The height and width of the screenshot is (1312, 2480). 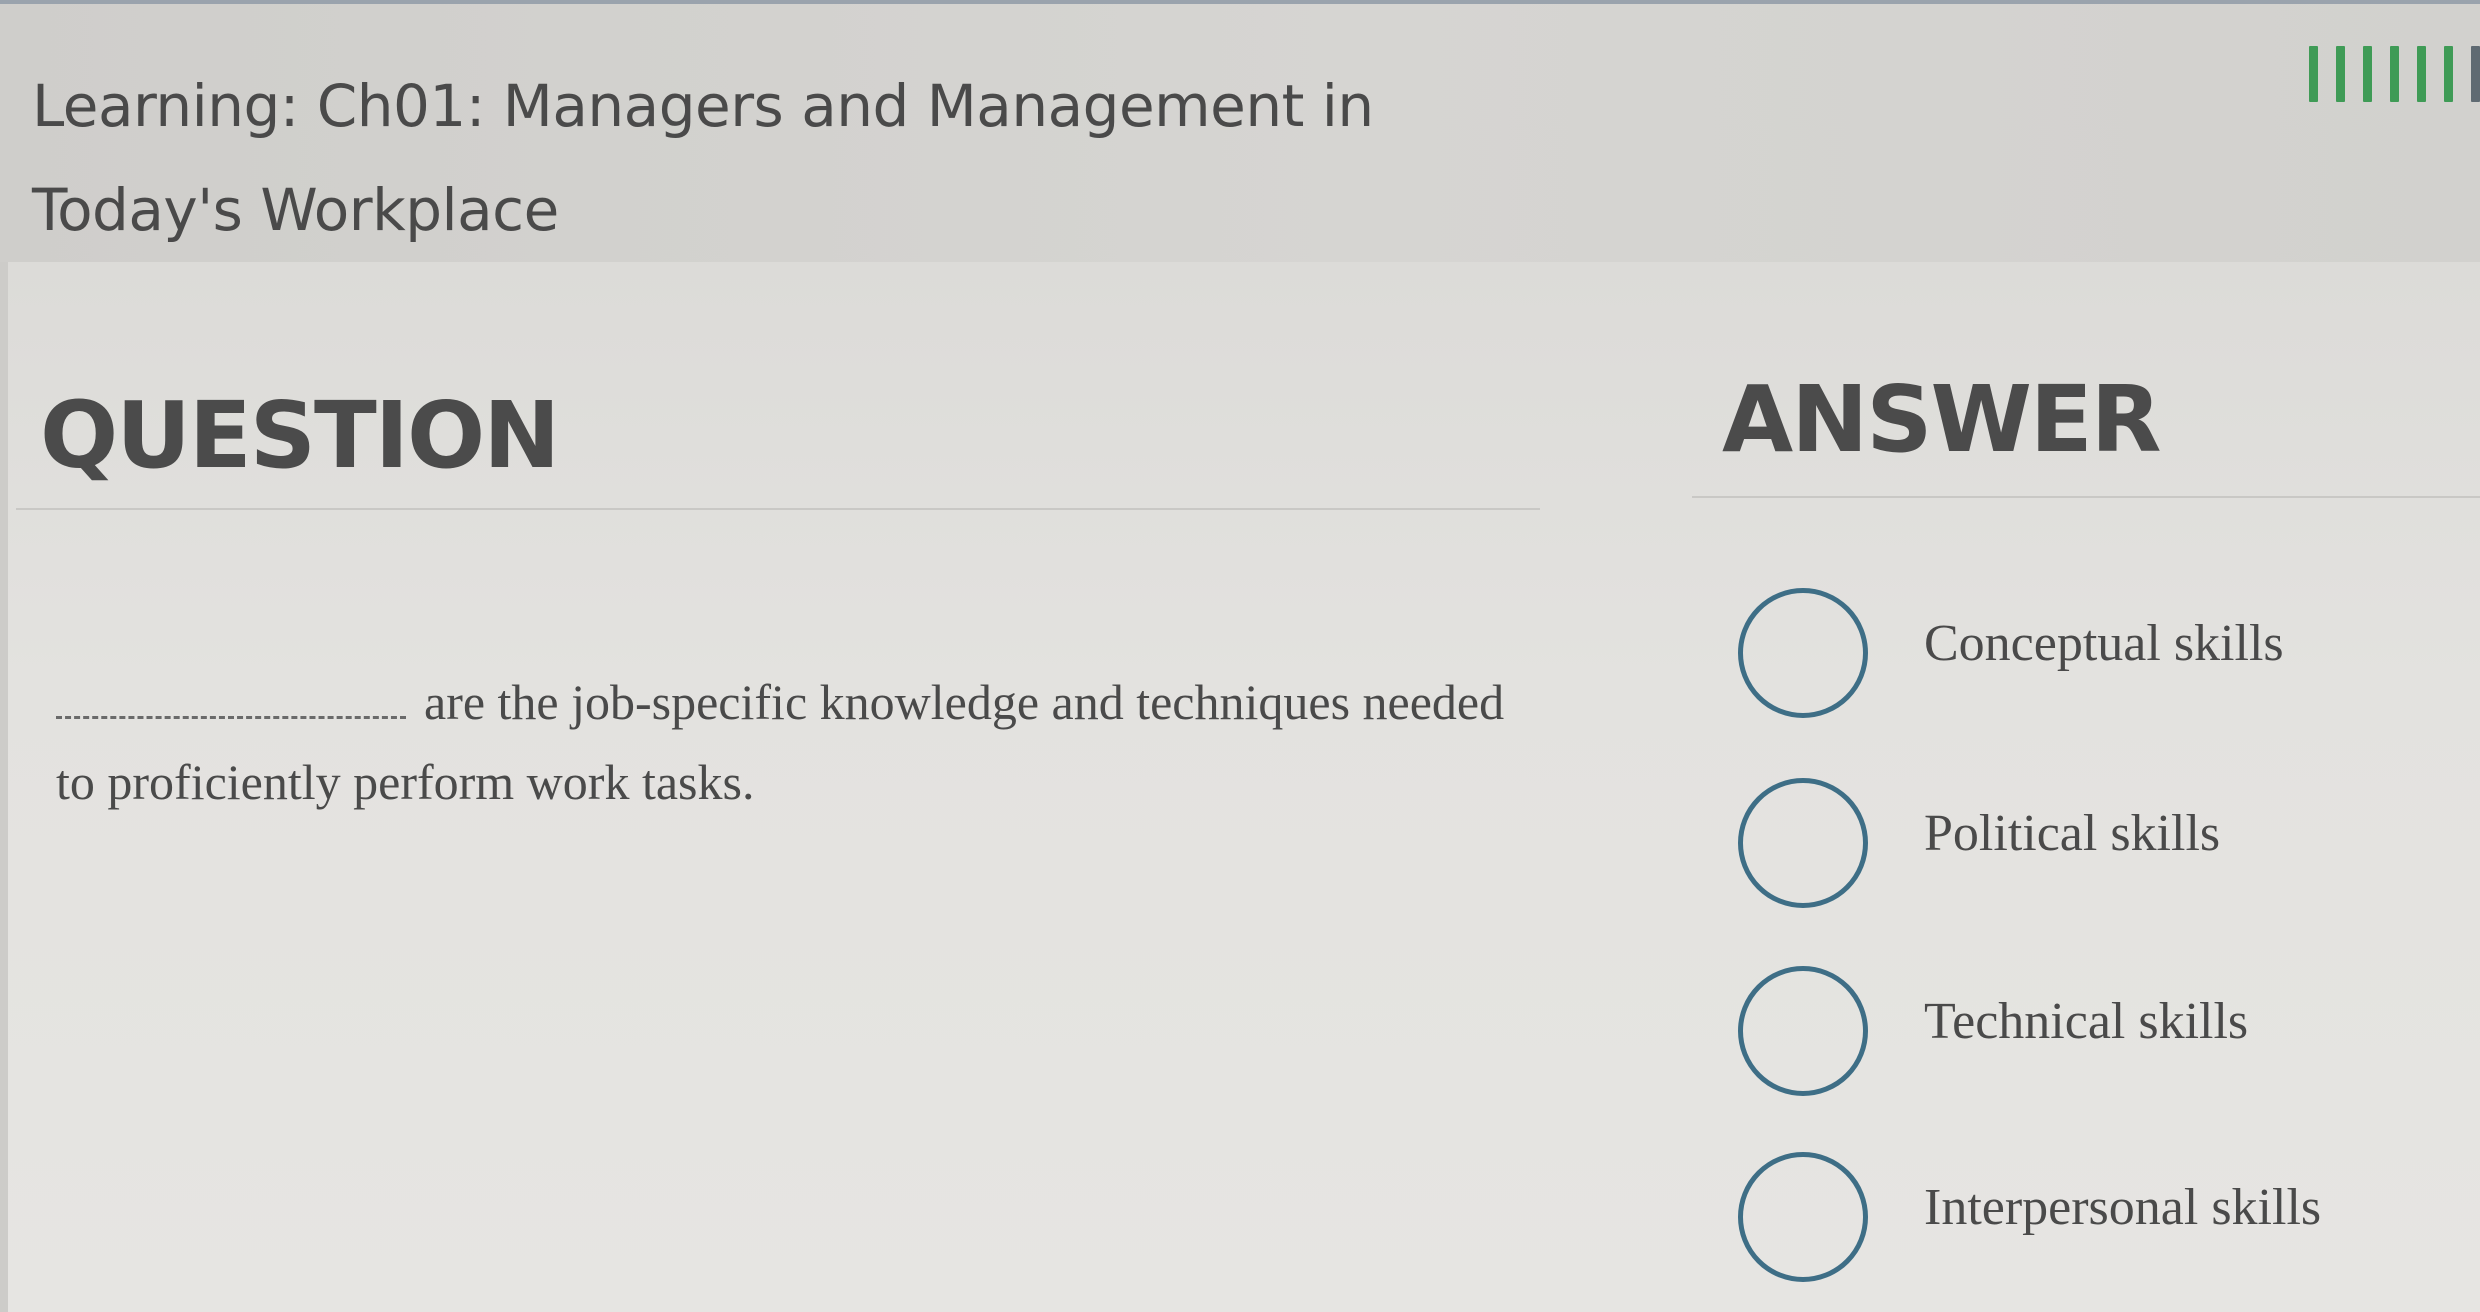 What do you see at coordinates (2475, 74) in the screenshot?
I see `progress-tick-current` at bounding box center [2475, 74].